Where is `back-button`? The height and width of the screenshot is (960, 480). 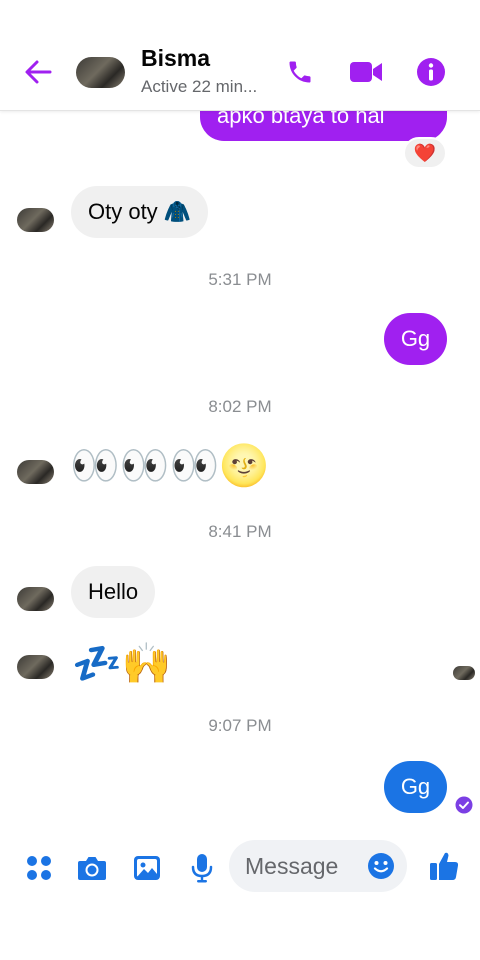 back-button is located at coordinates (38, 72).